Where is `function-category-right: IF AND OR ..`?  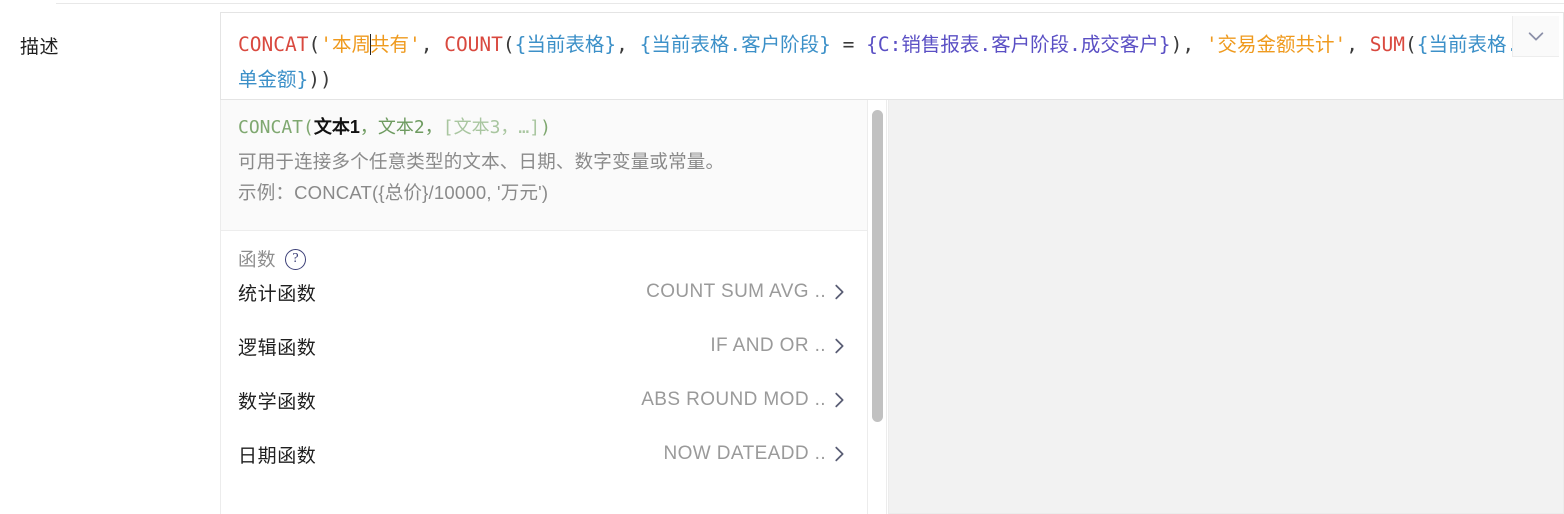 function-category-right: IF AND OR .. is located at coordinates (780, 346).